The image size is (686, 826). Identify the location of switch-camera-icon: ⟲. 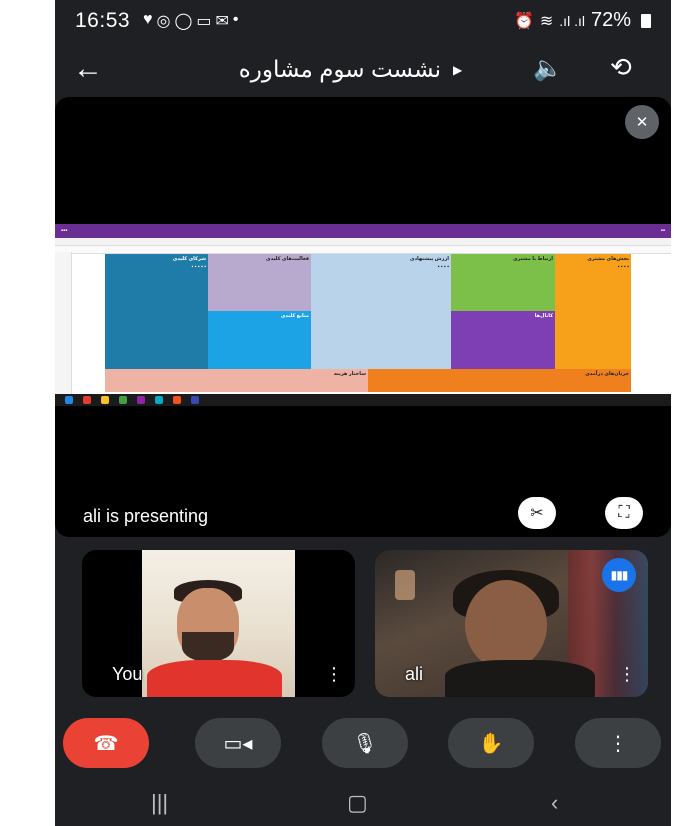
(621, 67).